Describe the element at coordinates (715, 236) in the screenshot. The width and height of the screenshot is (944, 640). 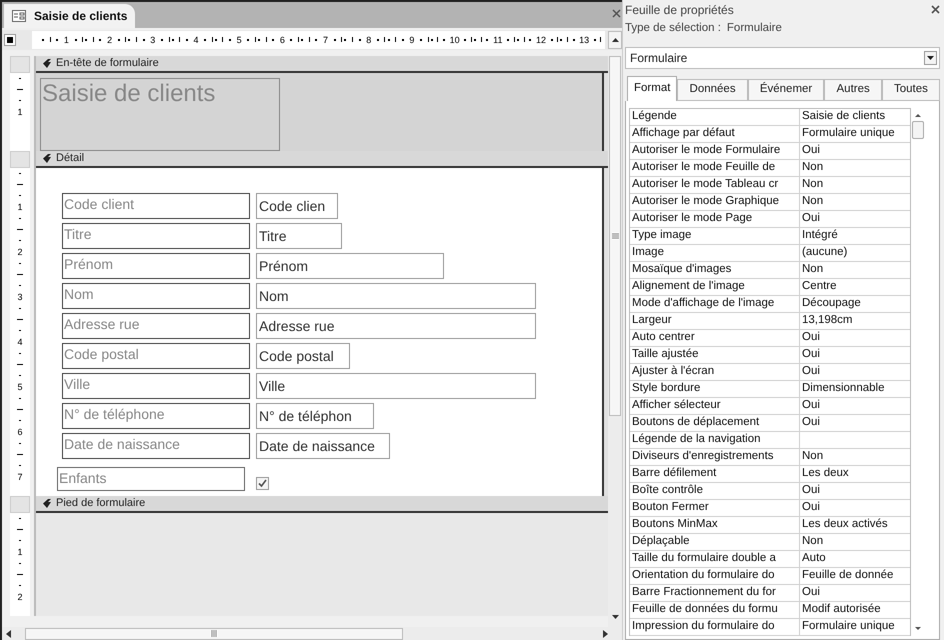
I see `property-name: Type image` at that location.